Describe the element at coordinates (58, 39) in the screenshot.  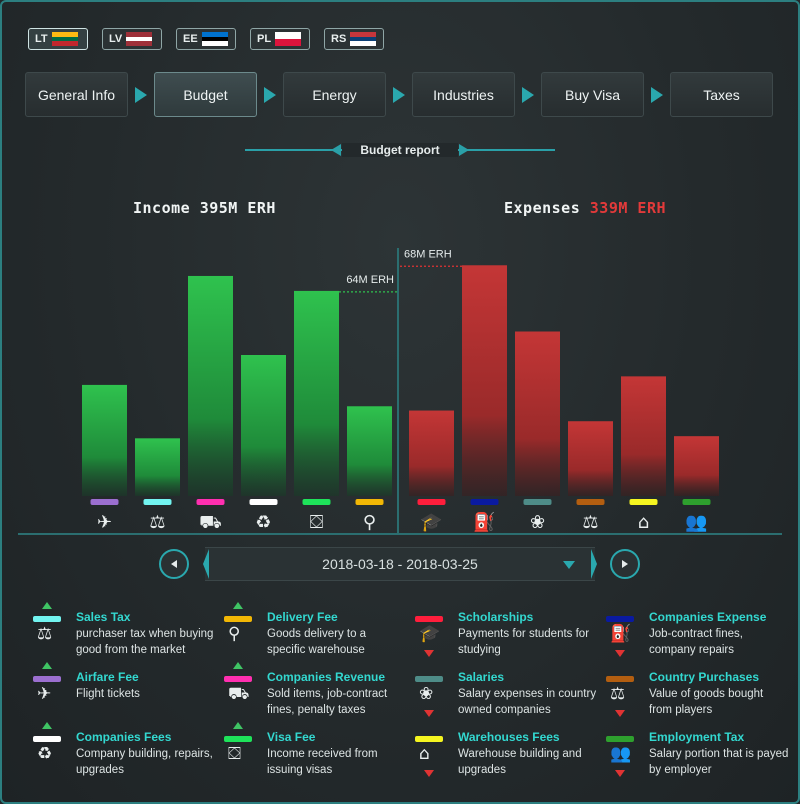
I see `country-tab-lt: LT` at that location.